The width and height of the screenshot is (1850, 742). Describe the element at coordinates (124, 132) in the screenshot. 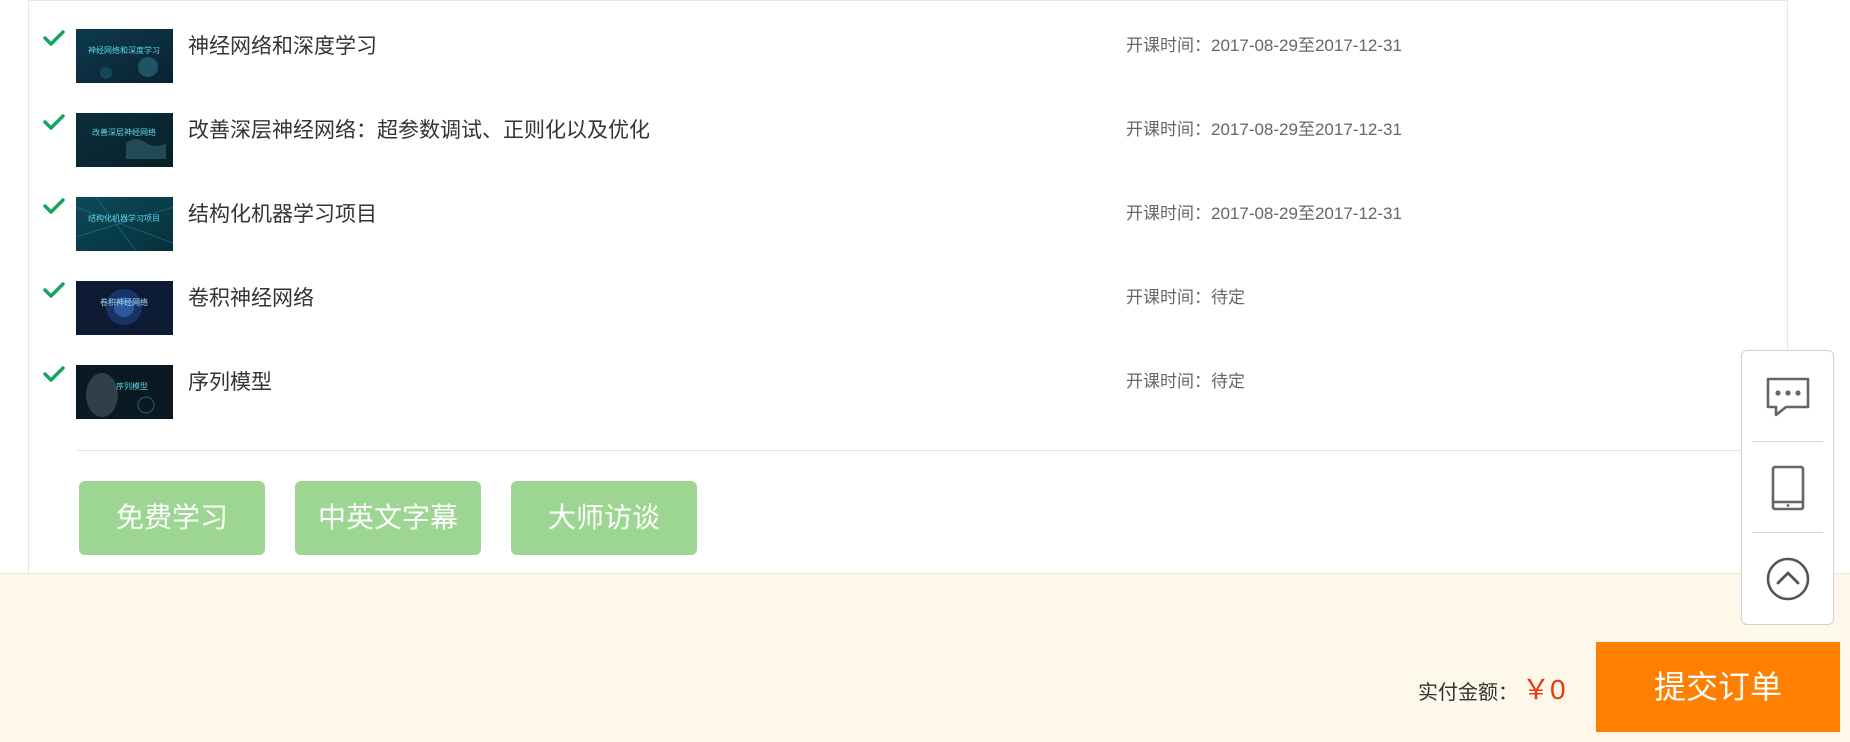

I see `thumb-caption: 改善深层神经网络` at that location.